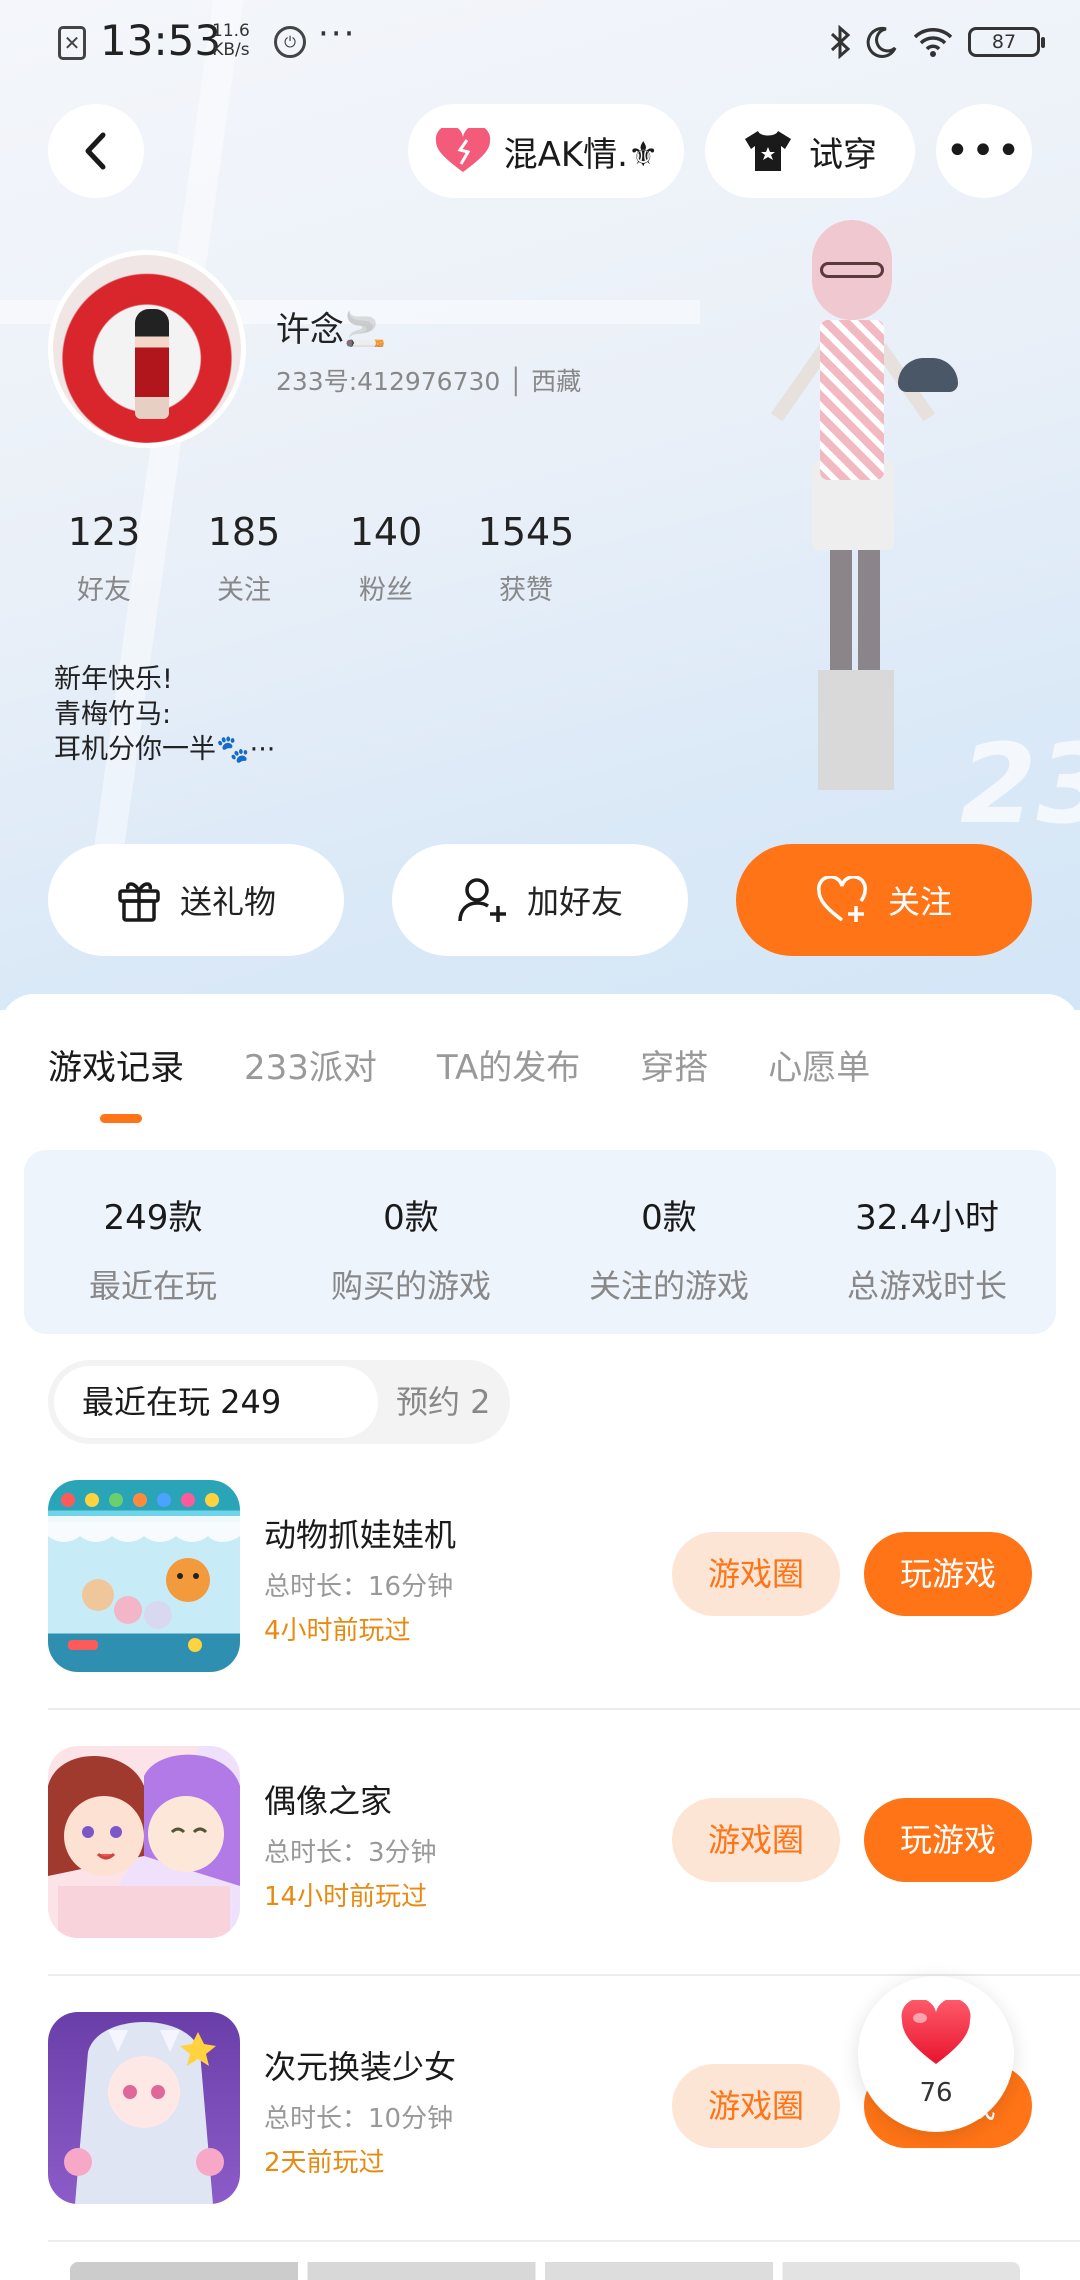  Describe the element at coordinates (152, 364) in the screenshot. I see `avatar-figure` at that location.